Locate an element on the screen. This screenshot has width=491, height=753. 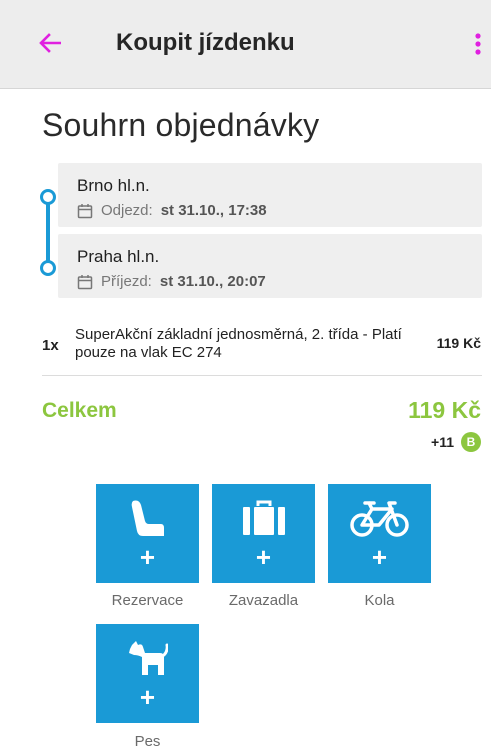
add-luggage-button: + is located at coordinates (263, 533).